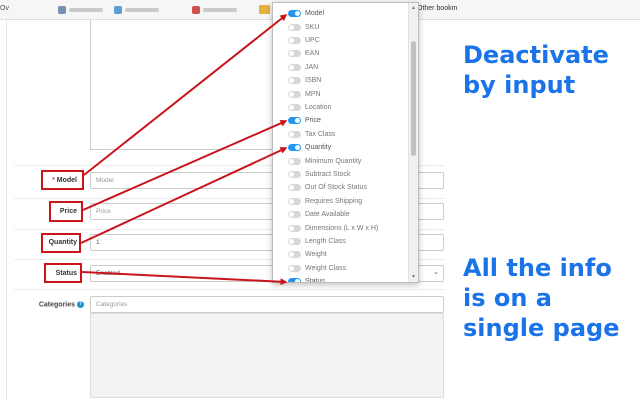 This screenshot has height=400, width=640. I want to click on dropdown-item: Subtract Stock, so click(341, 174).